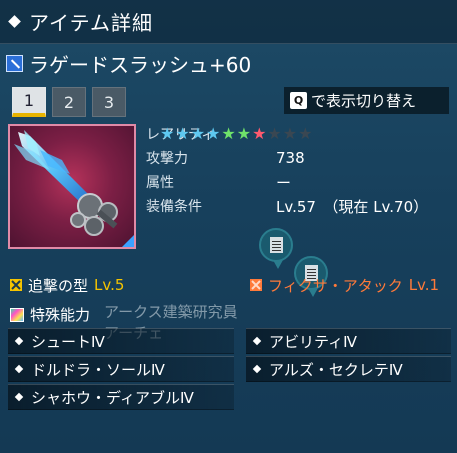  I want to click on special-ability-3: ドルドラ・ソールⅣ, so click(121, 369).